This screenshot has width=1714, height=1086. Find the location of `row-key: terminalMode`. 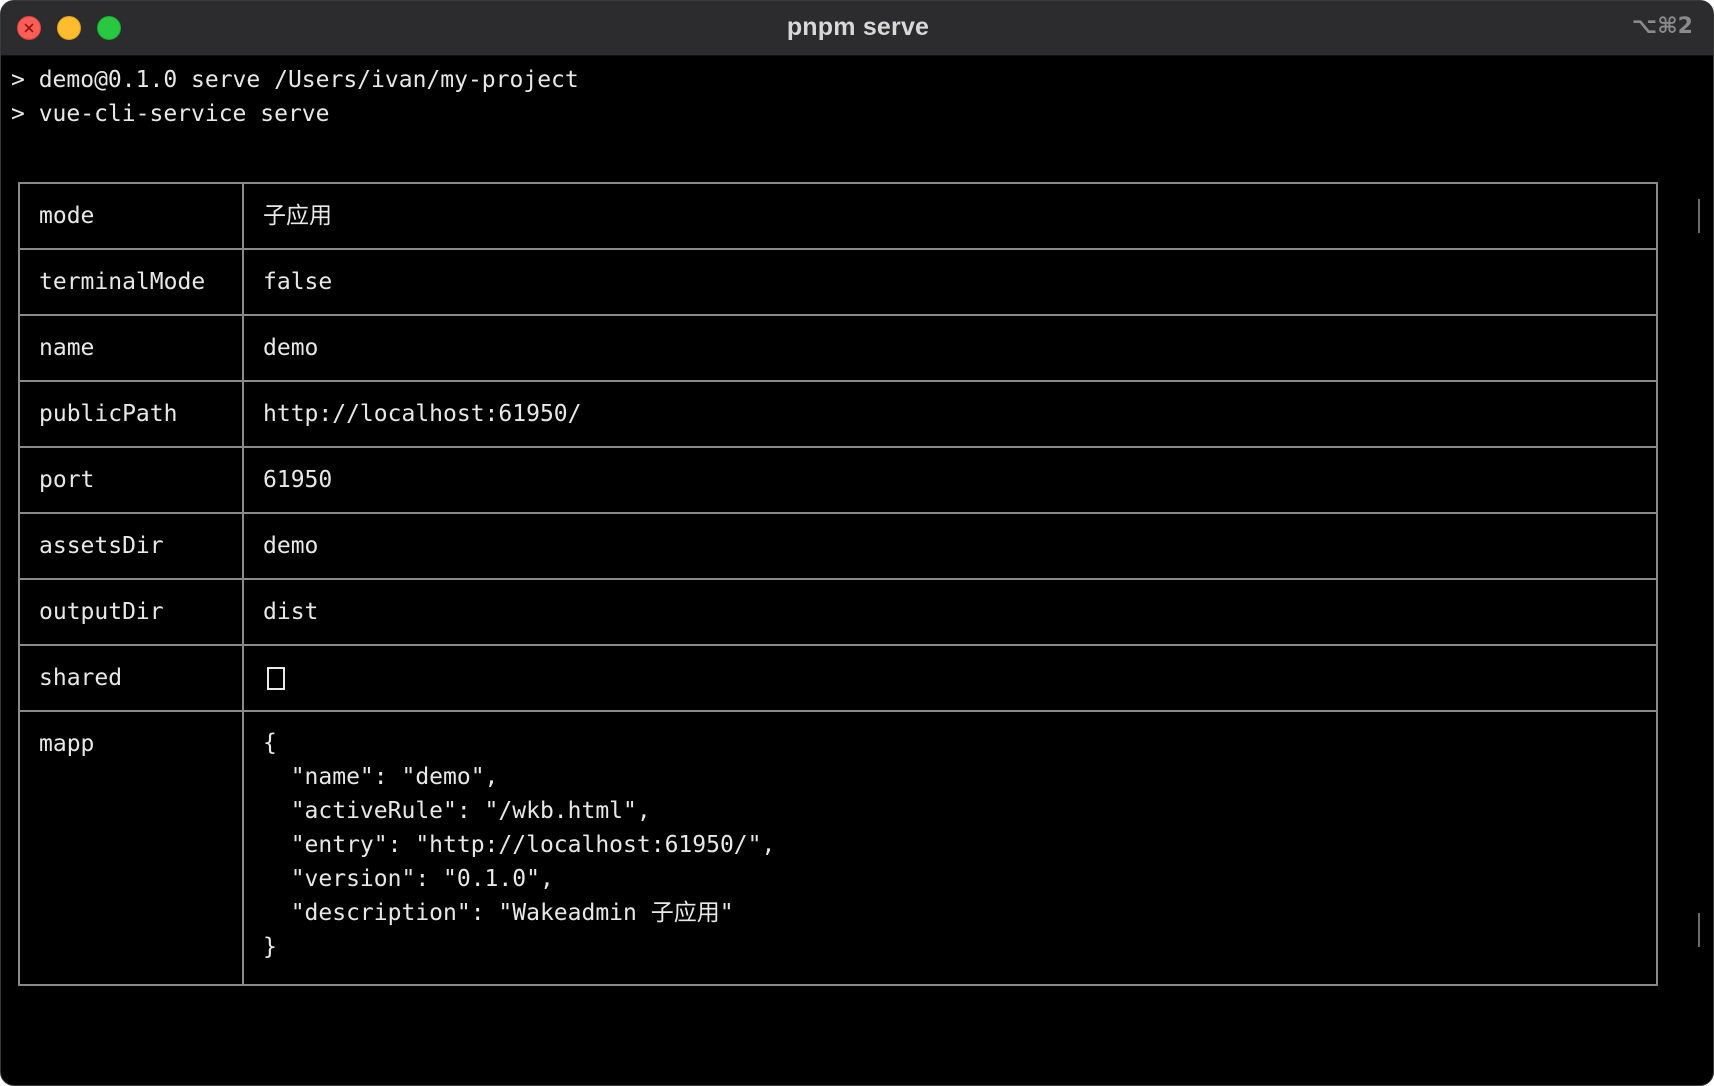

row-key: terminalMode is located at coordinates (131, 282).